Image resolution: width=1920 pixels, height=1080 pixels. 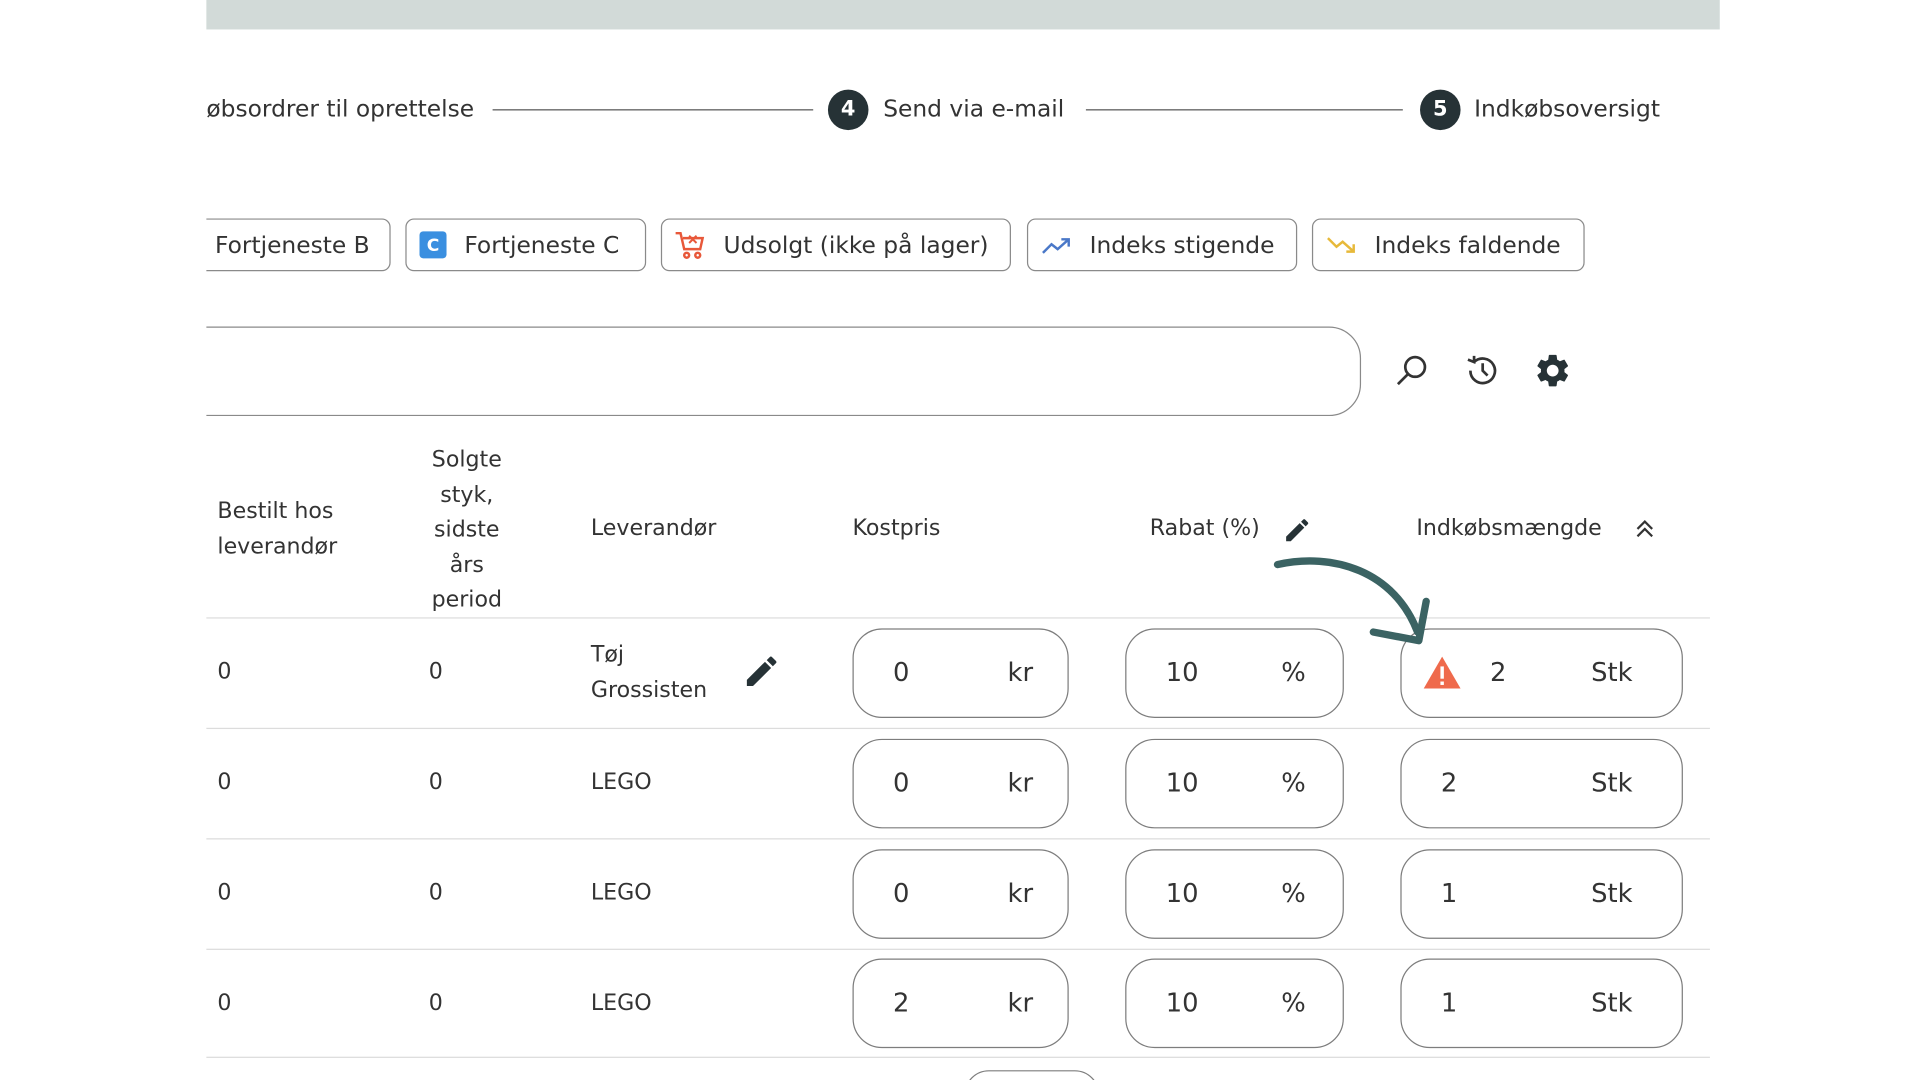 What do you see at coordinates (1056, 245) in the screenshot?
I see `trend-up-icon` at bounding box center [1056, 245].